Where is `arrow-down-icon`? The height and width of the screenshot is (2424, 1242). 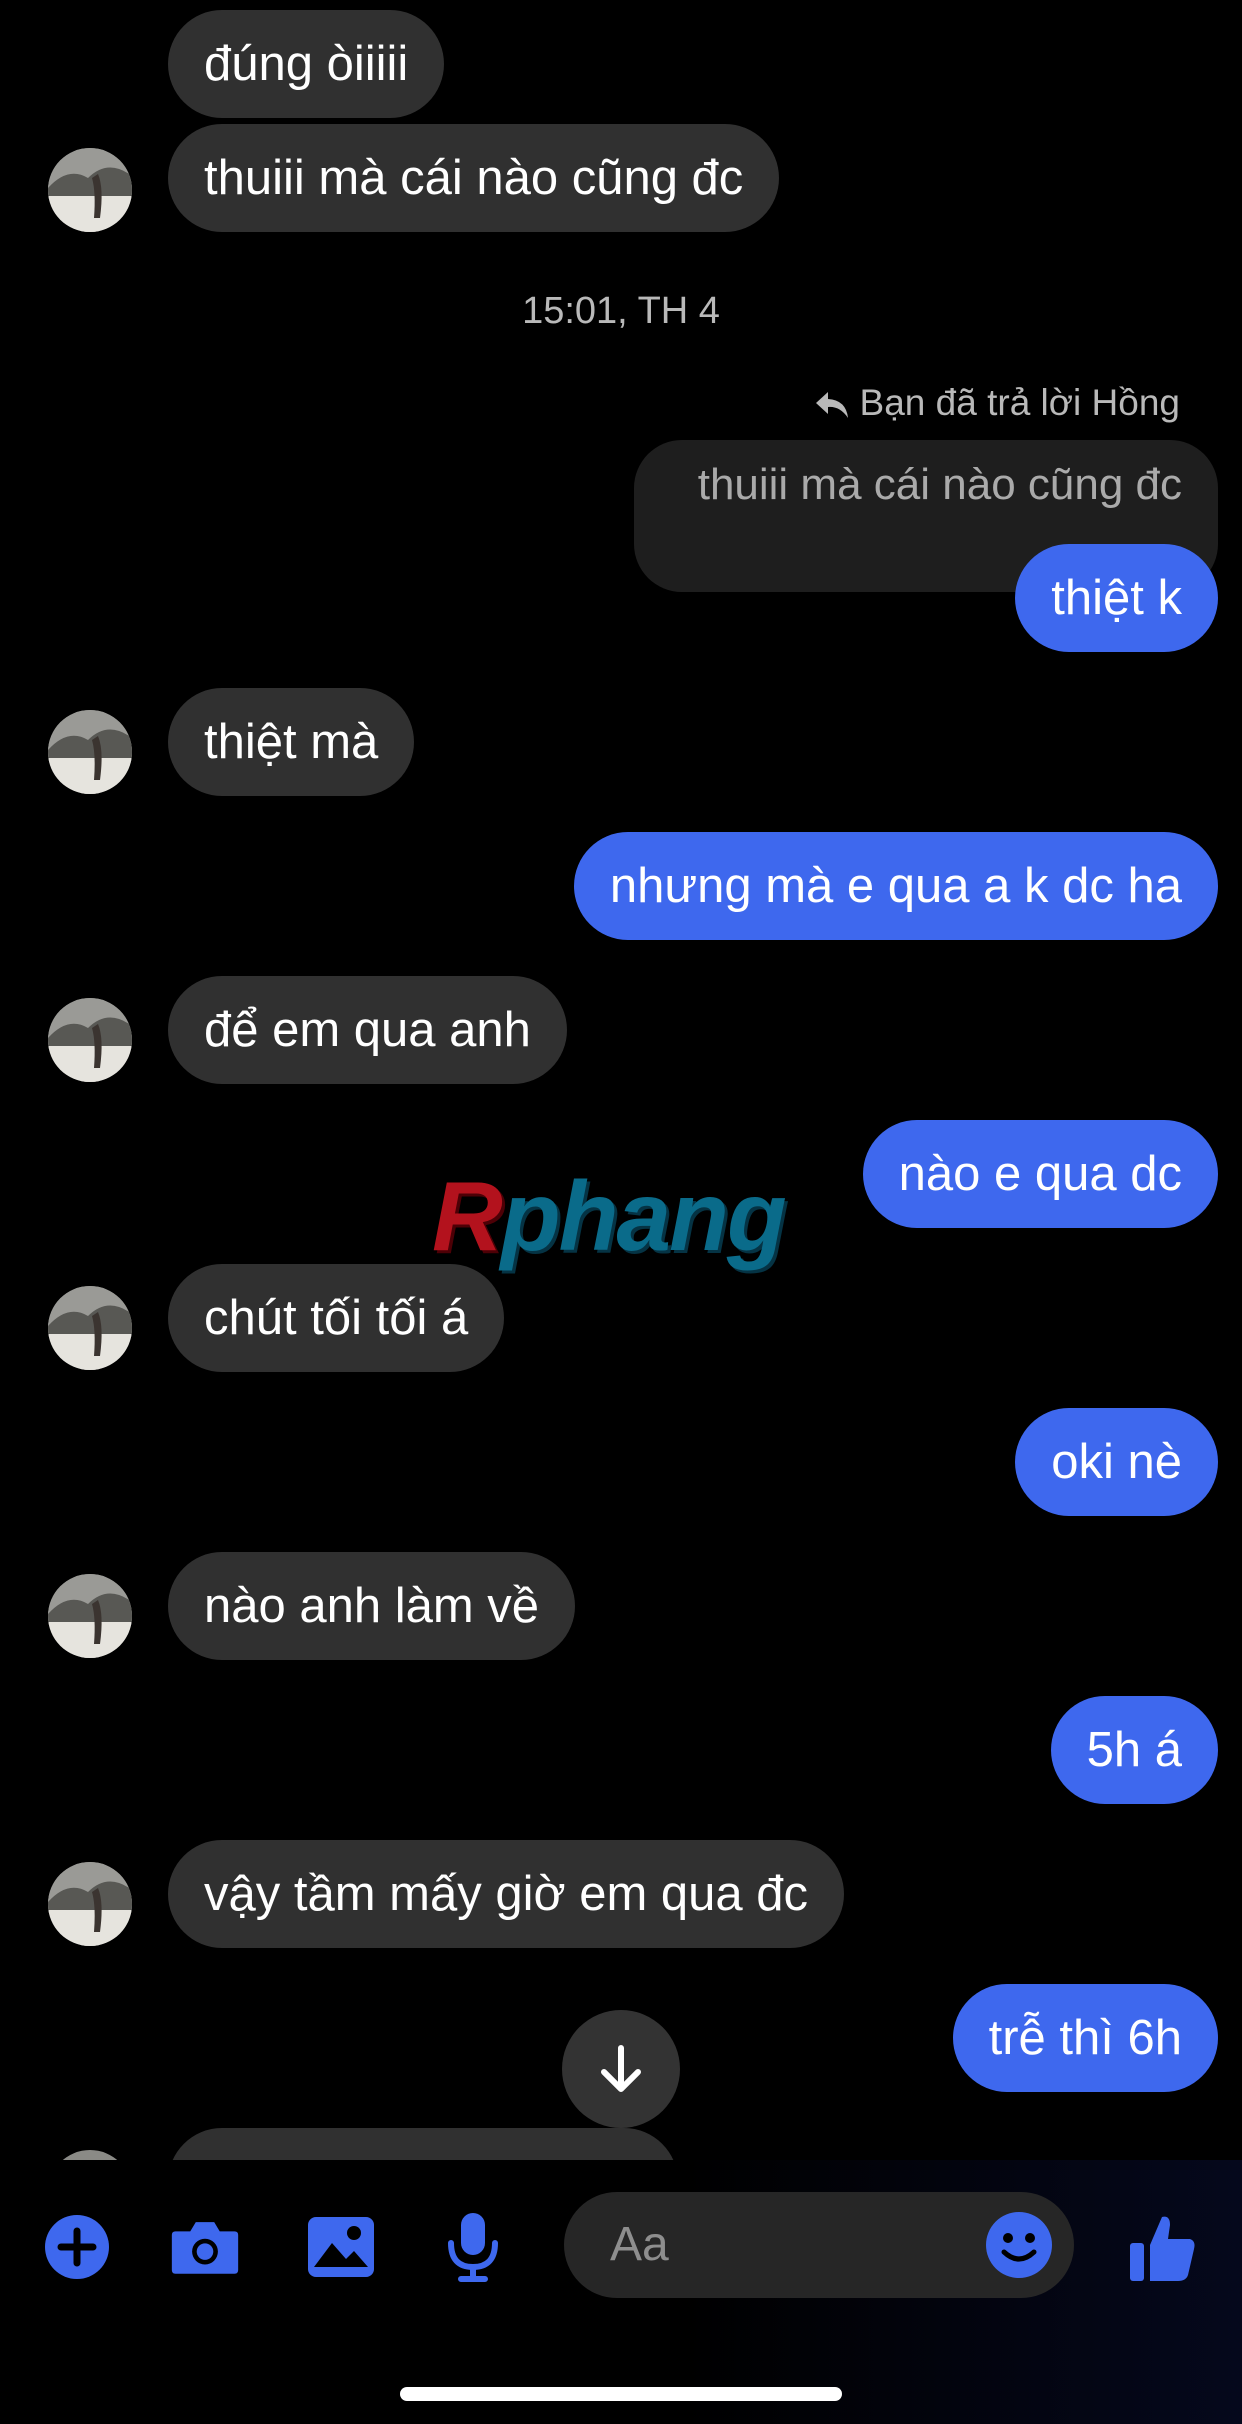
arrow-down-icon is located at coordinates (621, 2068).